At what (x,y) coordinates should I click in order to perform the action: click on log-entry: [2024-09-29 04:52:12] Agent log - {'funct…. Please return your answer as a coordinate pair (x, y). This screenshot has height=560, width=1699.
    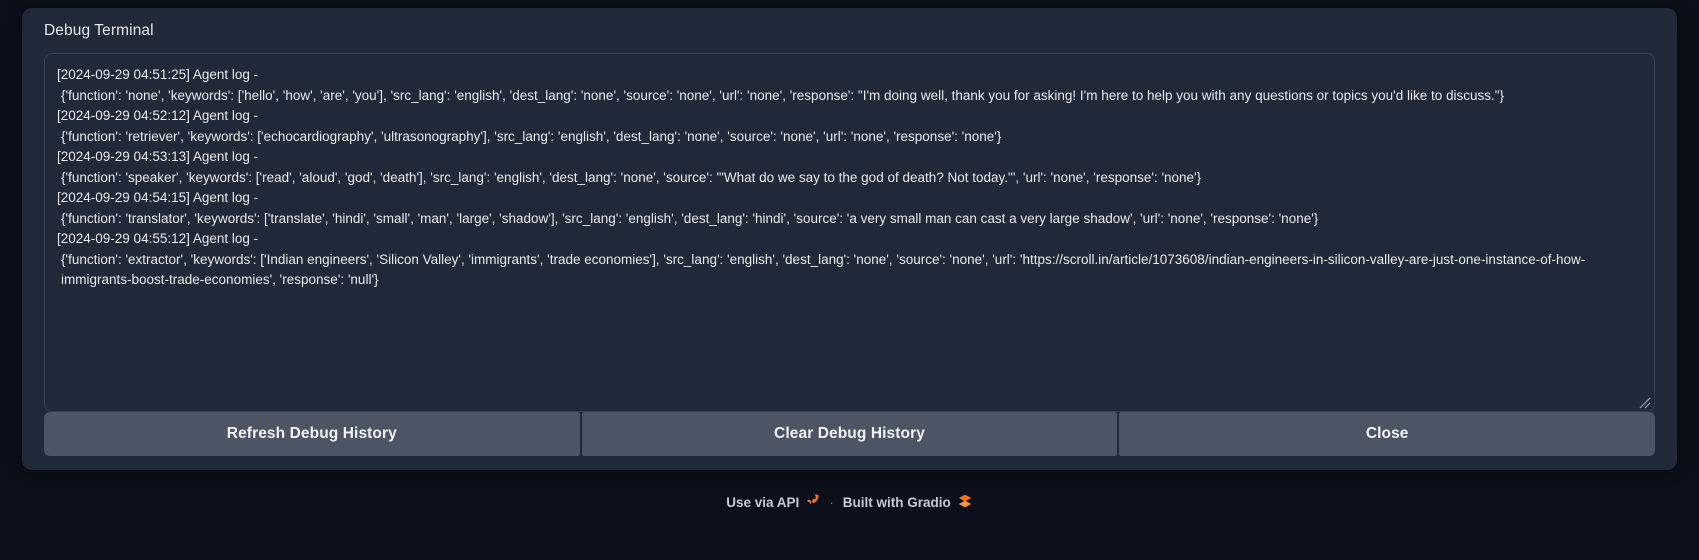
    Looking at the image, I should click on (848, 126).